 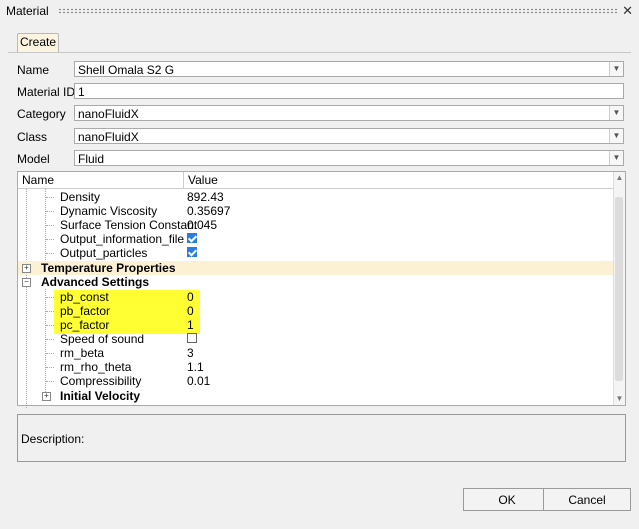 What do you see at coordinates (85, 325) in the screenshot?
I see `row-label-pc-factor: pc_factor` at bounding box center [85, 325].